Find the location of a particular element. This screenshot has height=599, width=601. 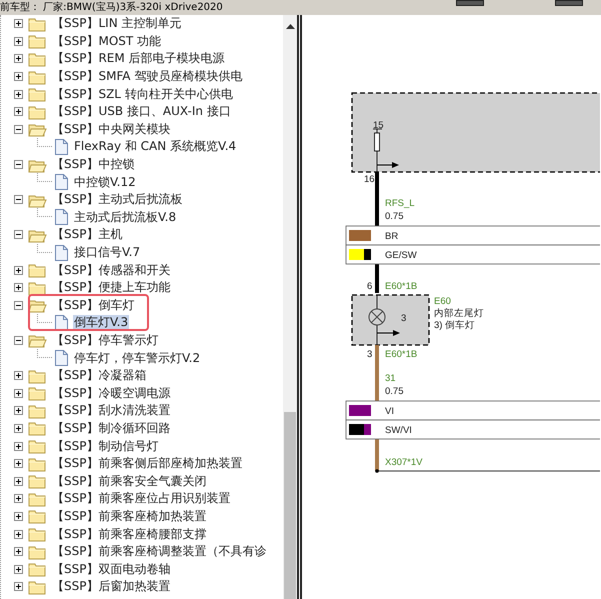

component-code: E60 is located at coordinates (442, 301).